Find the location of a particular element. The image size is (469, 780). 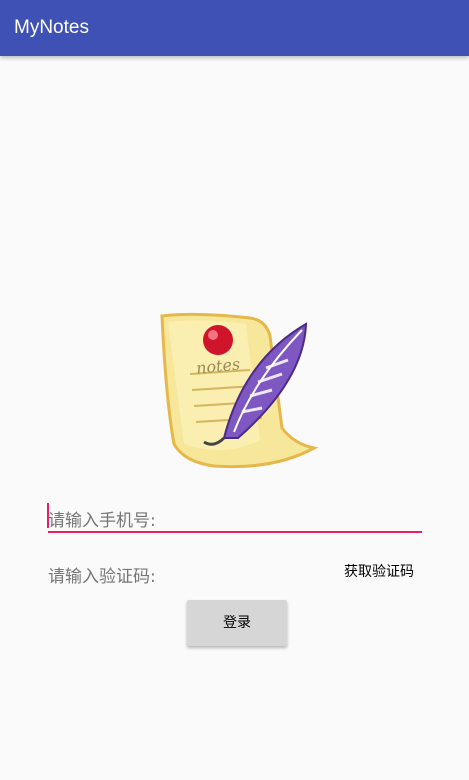

login-button: 登录 is located at coordinates (237, 623).